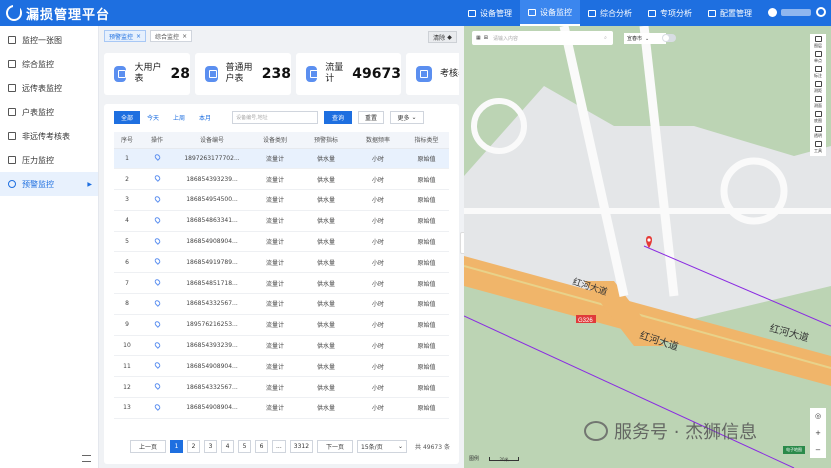  I want to click on search-icon: ⌕, so click(605, 38).